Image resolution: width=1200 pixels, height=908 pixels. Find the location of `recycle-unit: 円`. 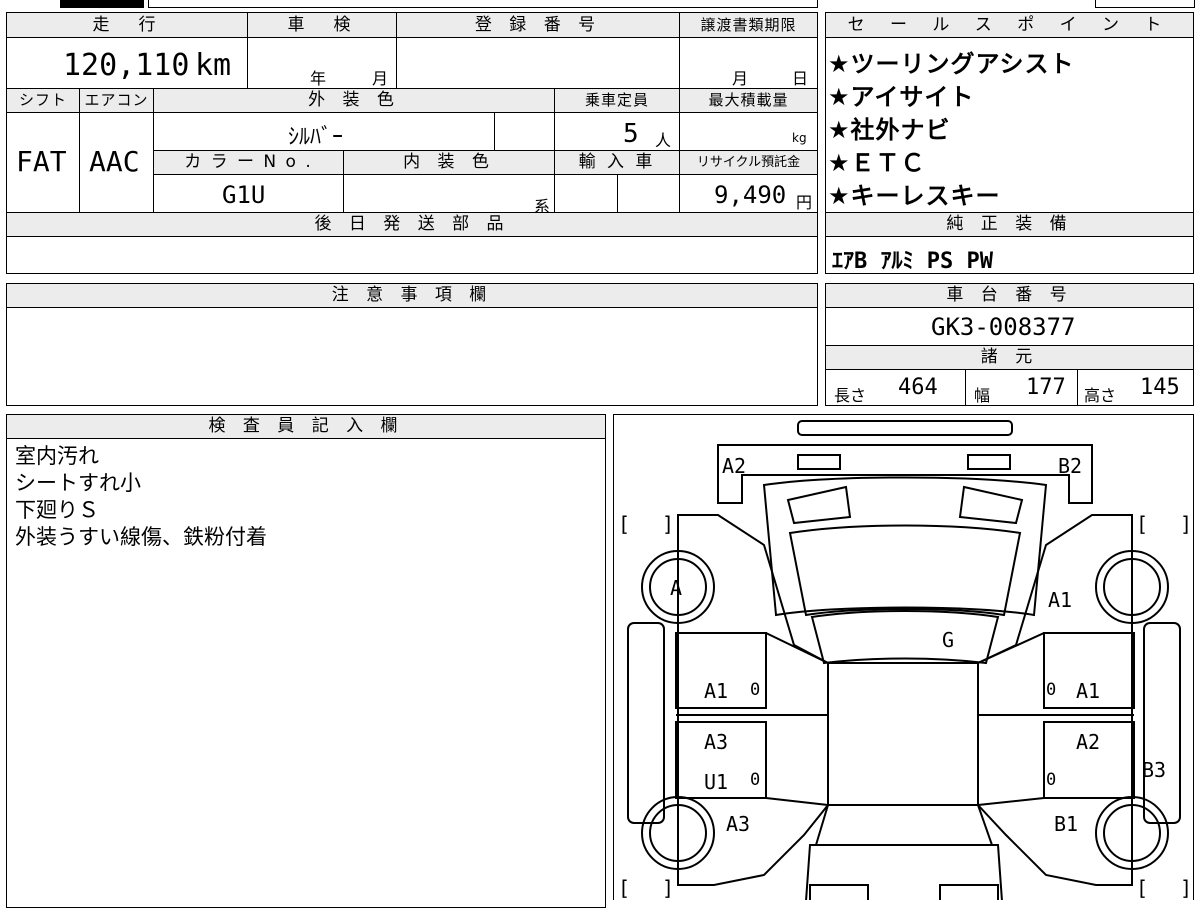

recycle-unit: 円 is located at coordinates (804, 202).